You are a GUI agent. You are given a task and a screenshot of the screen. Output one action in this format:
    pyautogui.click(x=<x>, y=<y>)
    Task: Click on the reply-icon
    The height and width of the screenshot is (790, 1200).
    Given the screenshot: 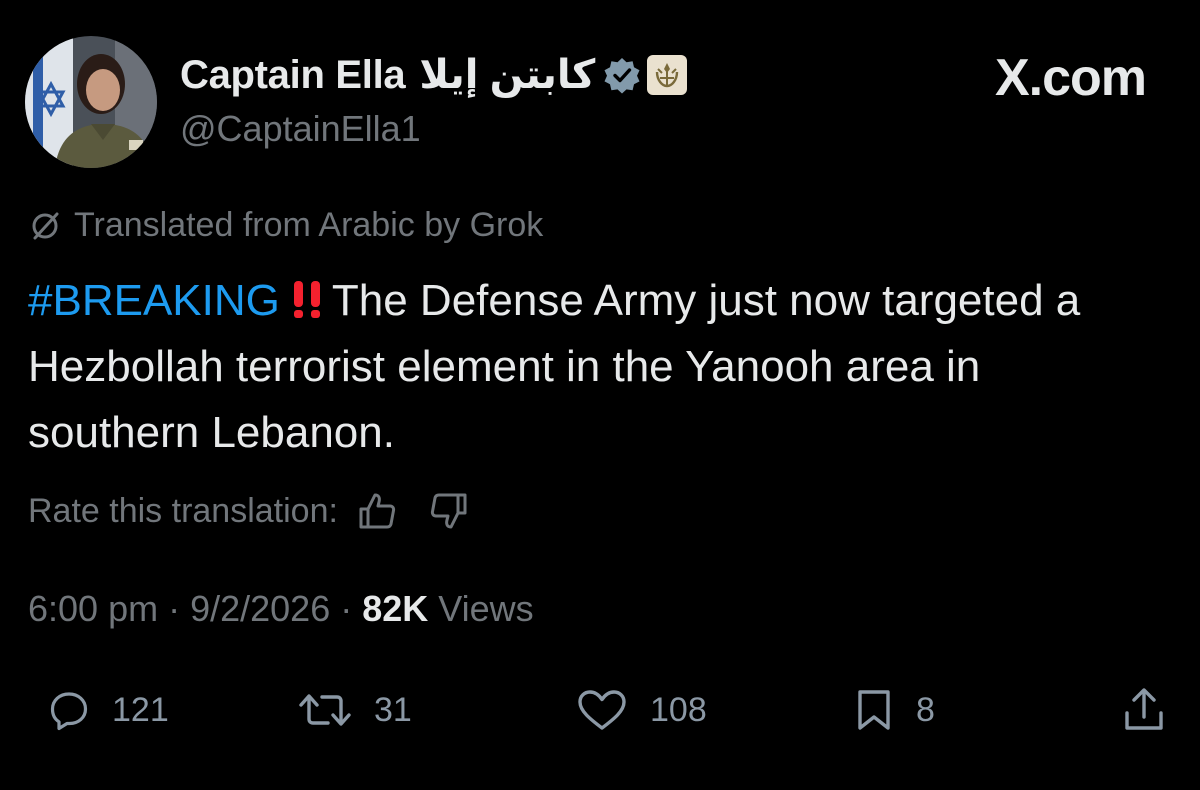 What is the action you would take?
    pyautogui.click(x=69, y=711)
    